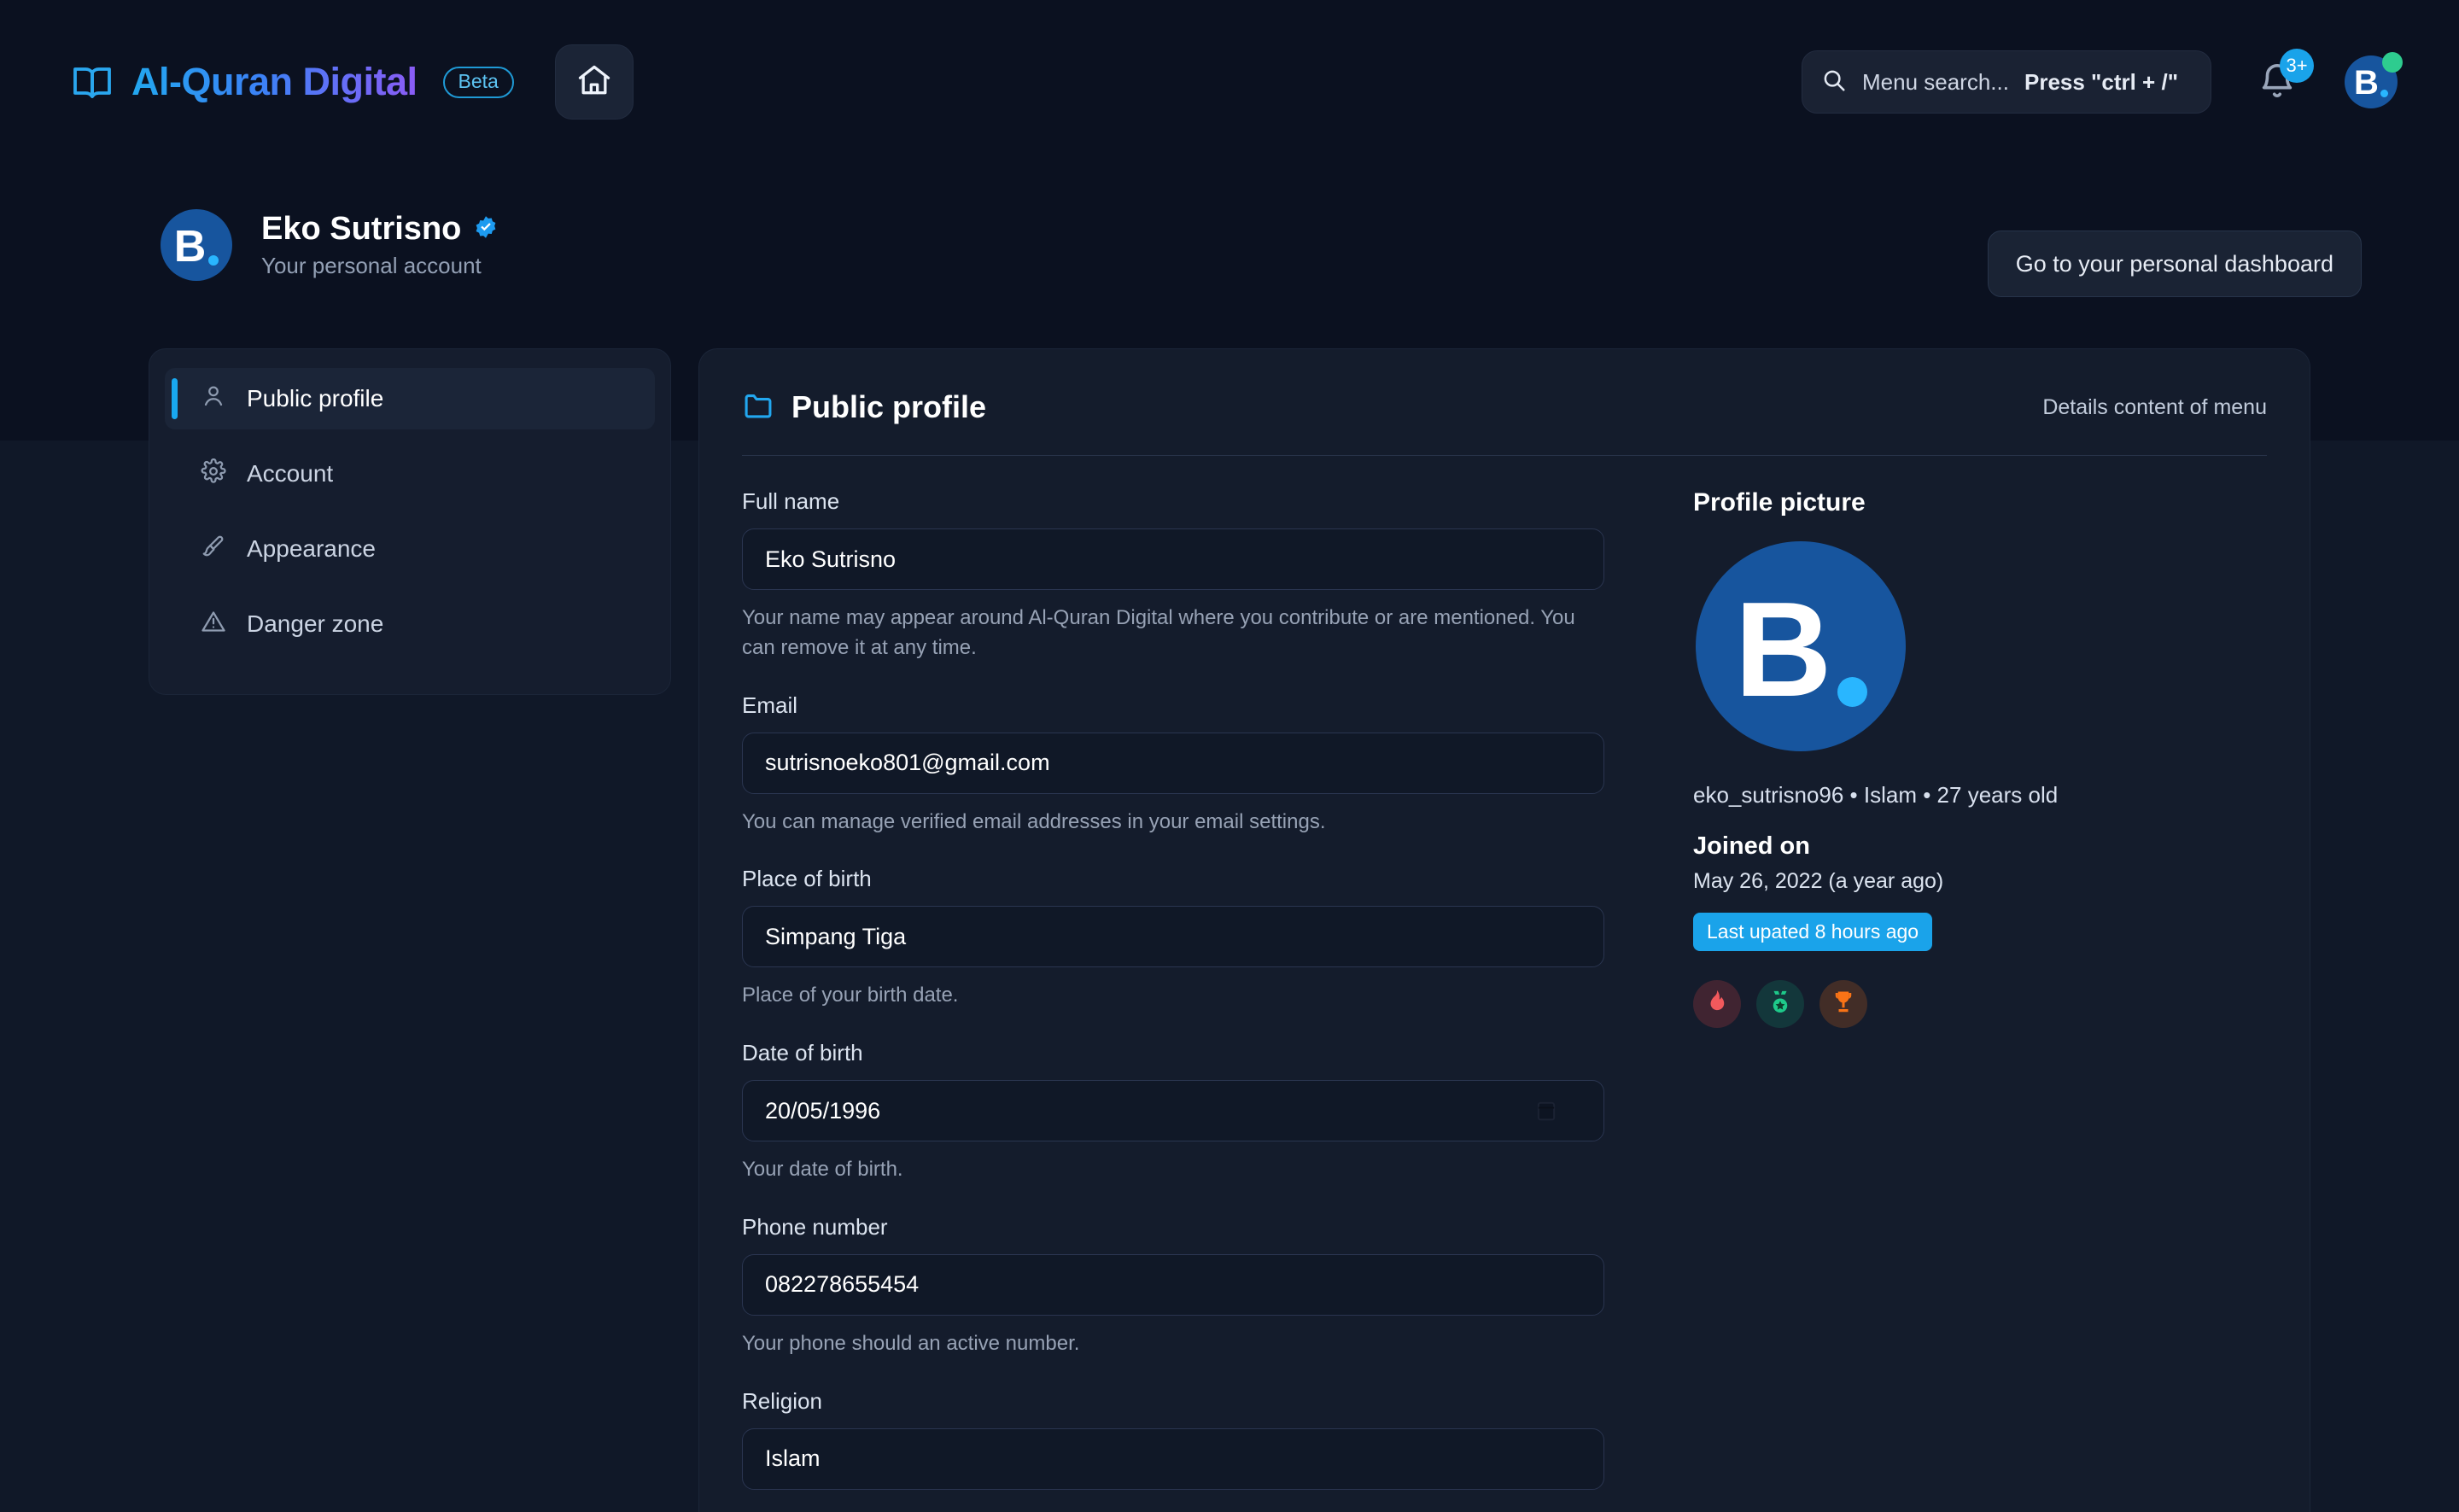  Describe the element at coordinates (807, 879) in the screenshot. I see `field-label: Place of birth` at that location.